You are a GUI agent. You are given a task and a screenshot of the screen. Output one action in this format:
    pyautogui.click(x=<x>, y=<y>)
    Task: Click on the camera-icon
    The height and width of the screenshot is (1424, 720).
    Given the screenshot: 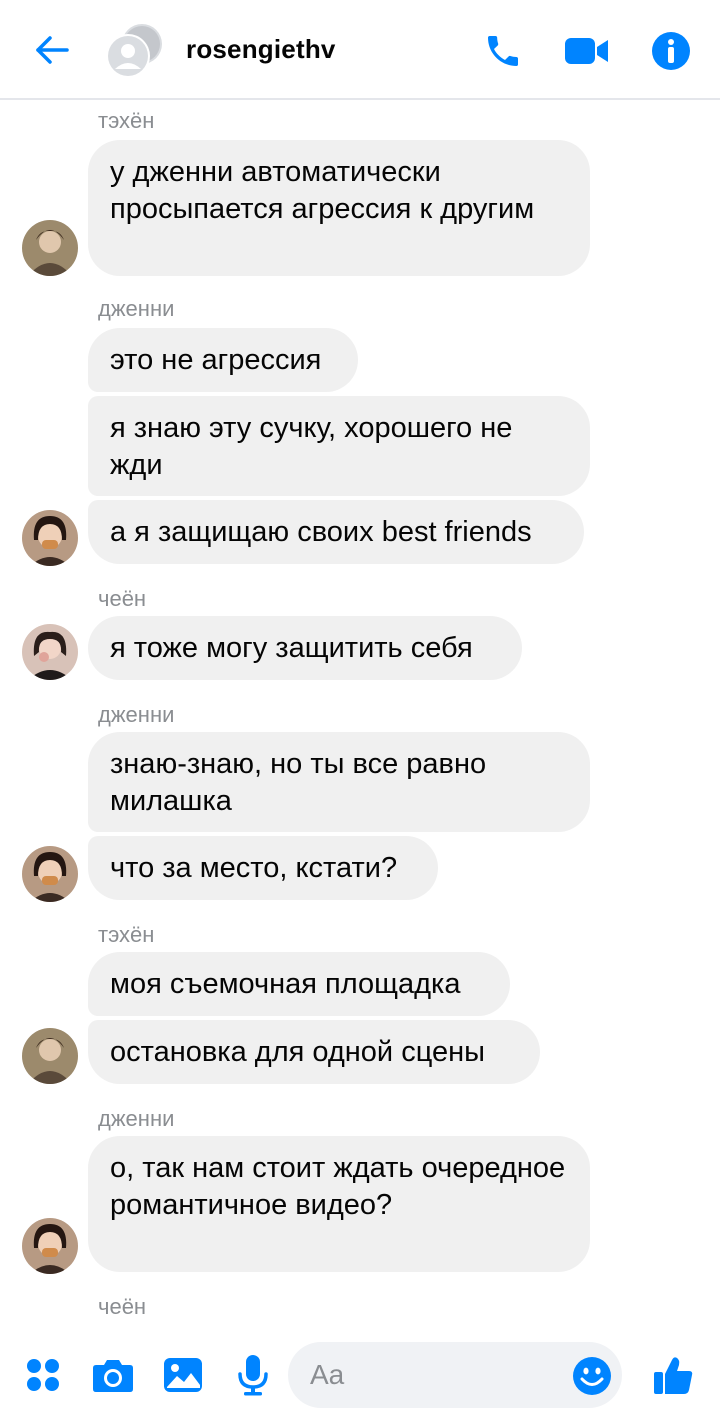 What is the action you would take?
    pyautogui.click(x=113, y=1376)
    